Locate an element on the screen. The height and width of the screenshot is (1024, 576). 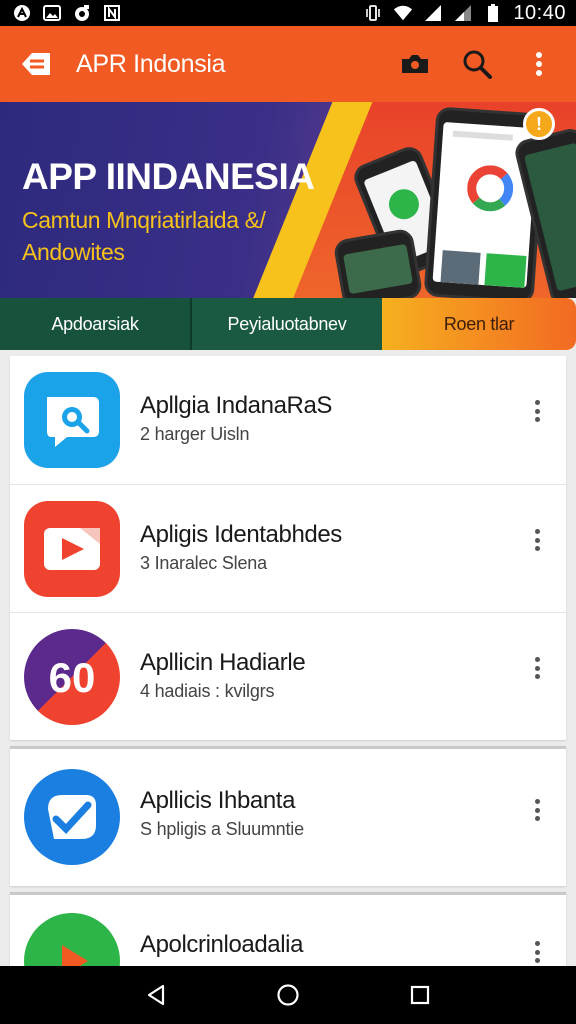
more-vert-icon is located at coordinates (539, 64).